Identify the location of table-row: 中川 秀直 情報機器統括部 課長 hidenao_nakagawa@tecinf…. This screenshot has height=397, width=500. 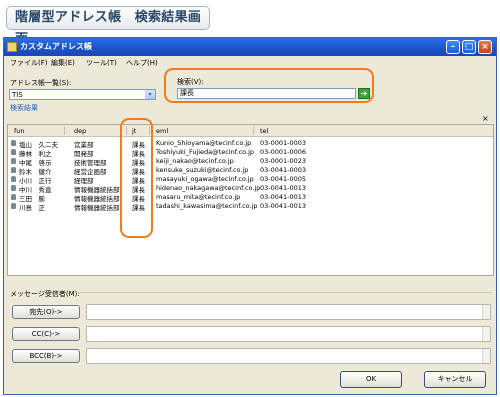
(250, 189).